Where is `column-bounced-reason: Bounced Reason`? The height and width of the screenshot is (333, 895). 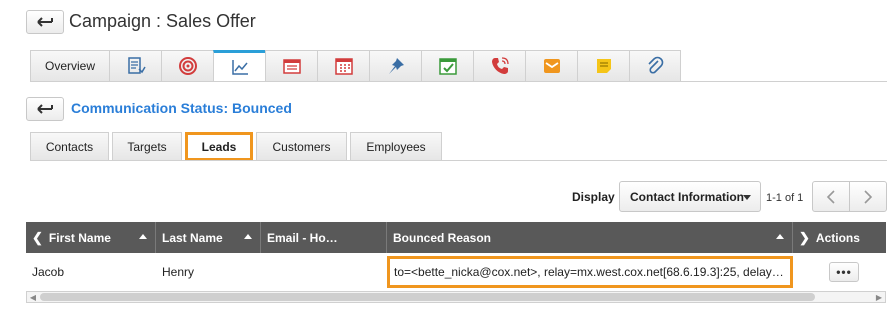
column-bounced-reason: Bounced Reason is located at coordinates (590, 237).